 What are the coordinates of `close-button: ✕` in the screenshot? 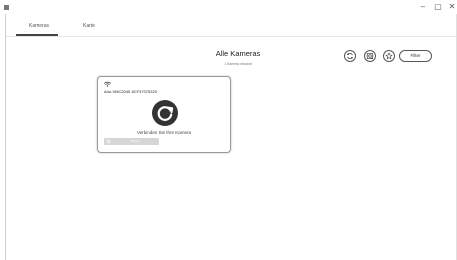 It's located at (452, 7).